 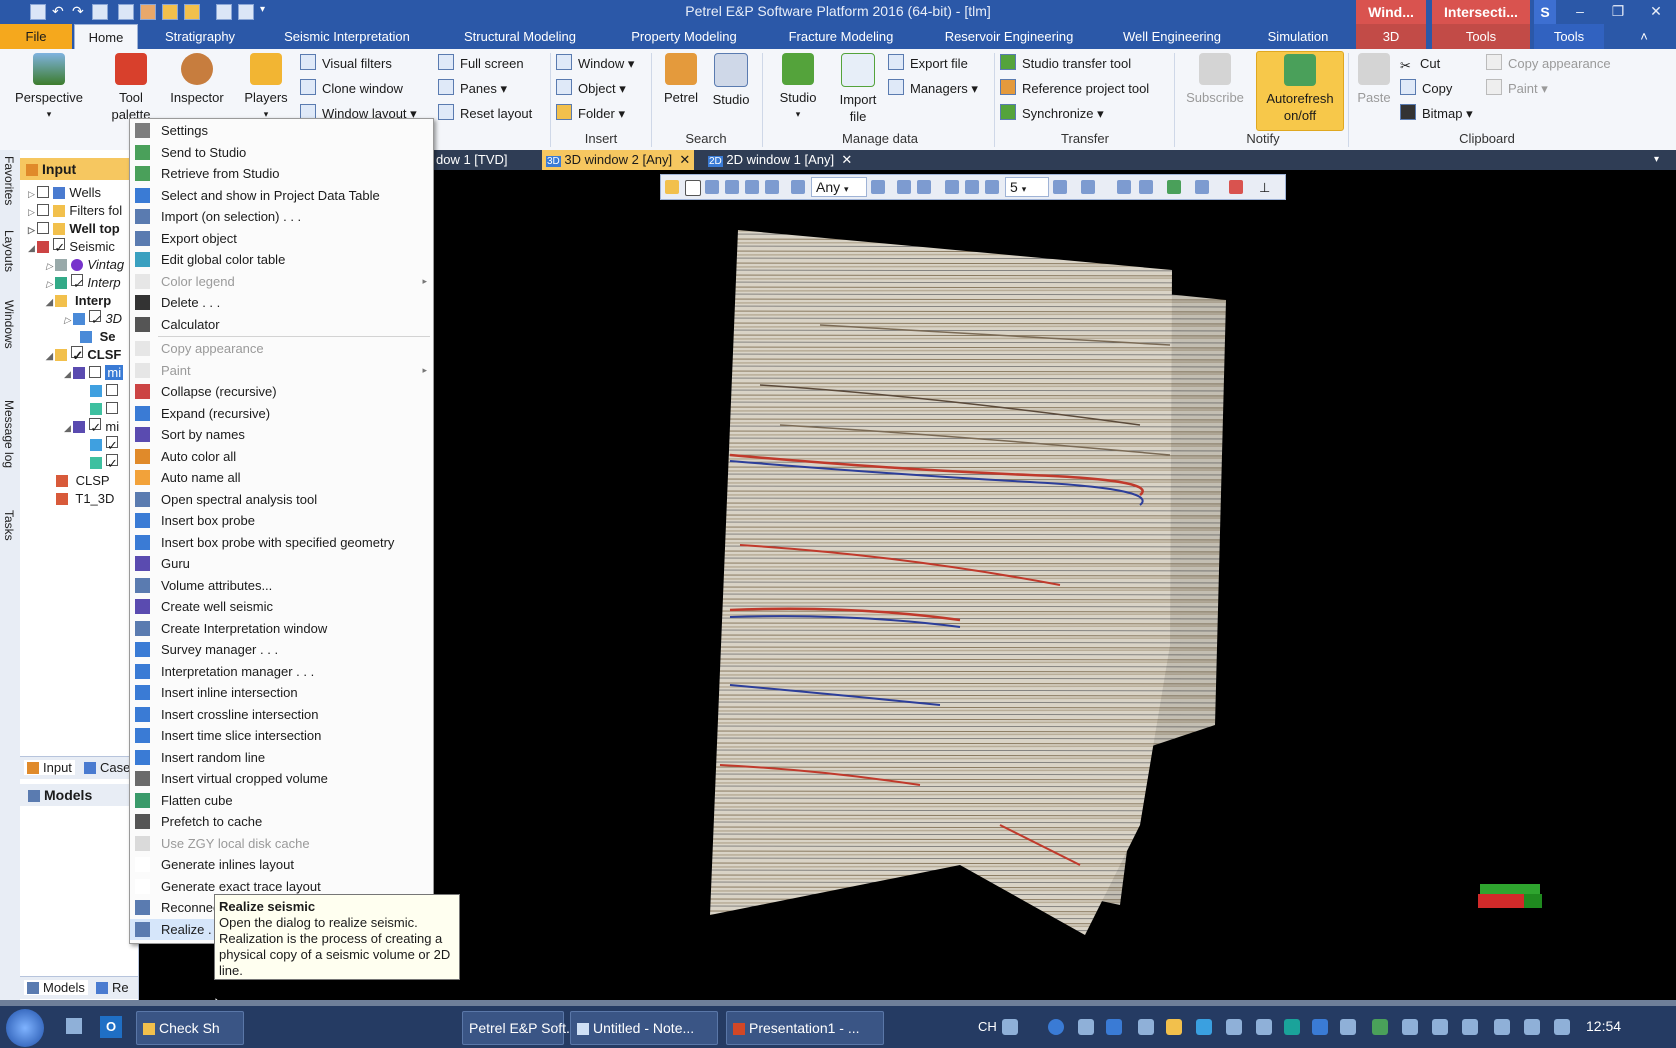 I want to click on menu-item-auto-name-all: Auto name all, so click(x=281, y=477).